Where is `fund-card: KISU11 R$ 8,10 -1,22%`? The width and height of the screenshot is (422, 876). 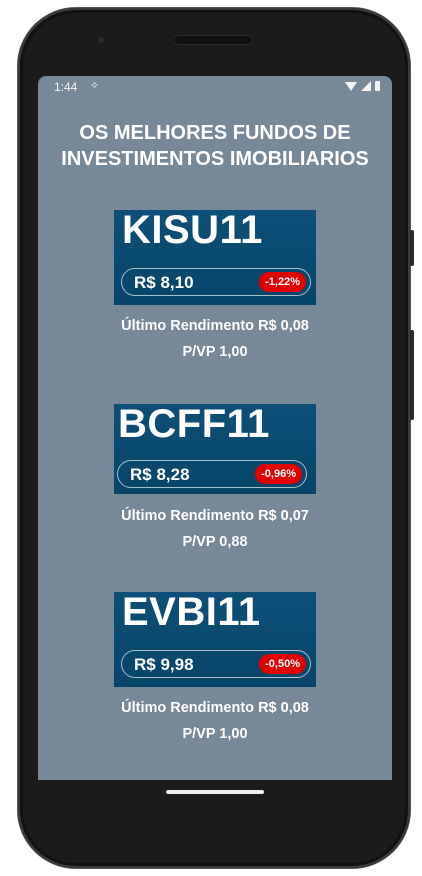
fund-card: KISU11 R$ 8,10 -1,22% is located at coordinates (215, 257).